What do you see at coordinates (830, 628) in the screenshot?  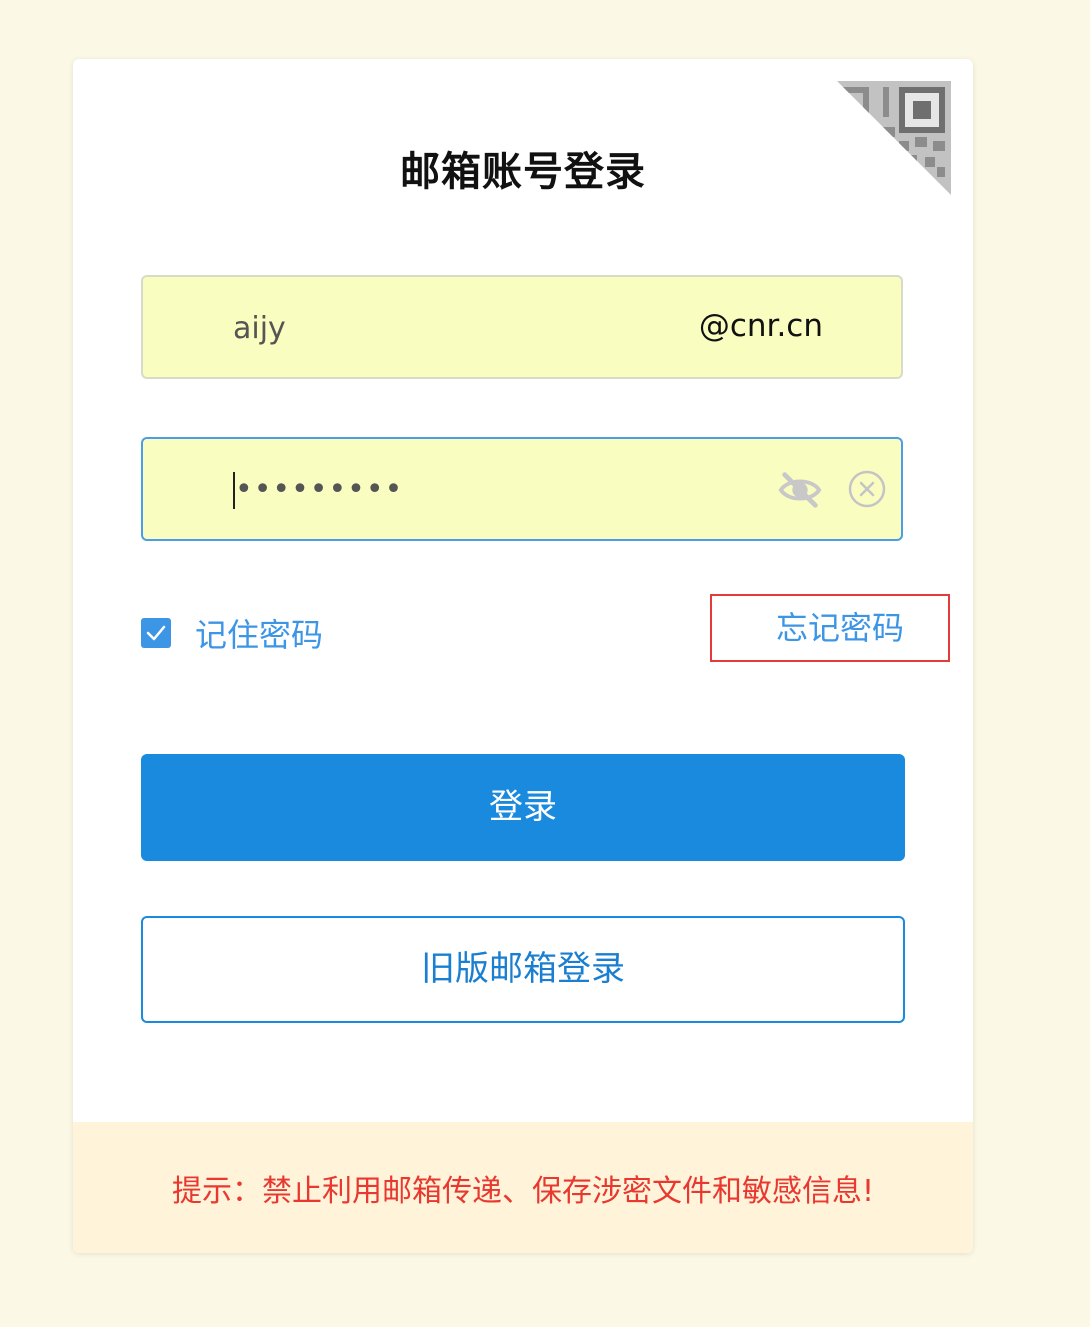 I see `forgot-password-link: 忘记密码` at bounding box center [830, 628].